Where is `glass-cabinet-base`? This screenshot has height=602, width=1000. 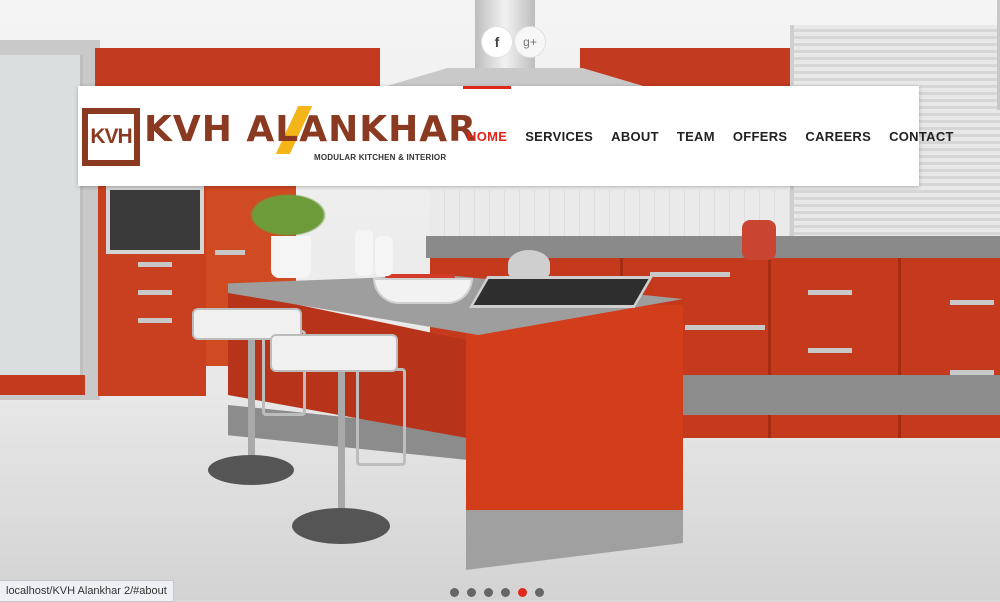
glass-cabinet-base is located at coordinates (42, 385).